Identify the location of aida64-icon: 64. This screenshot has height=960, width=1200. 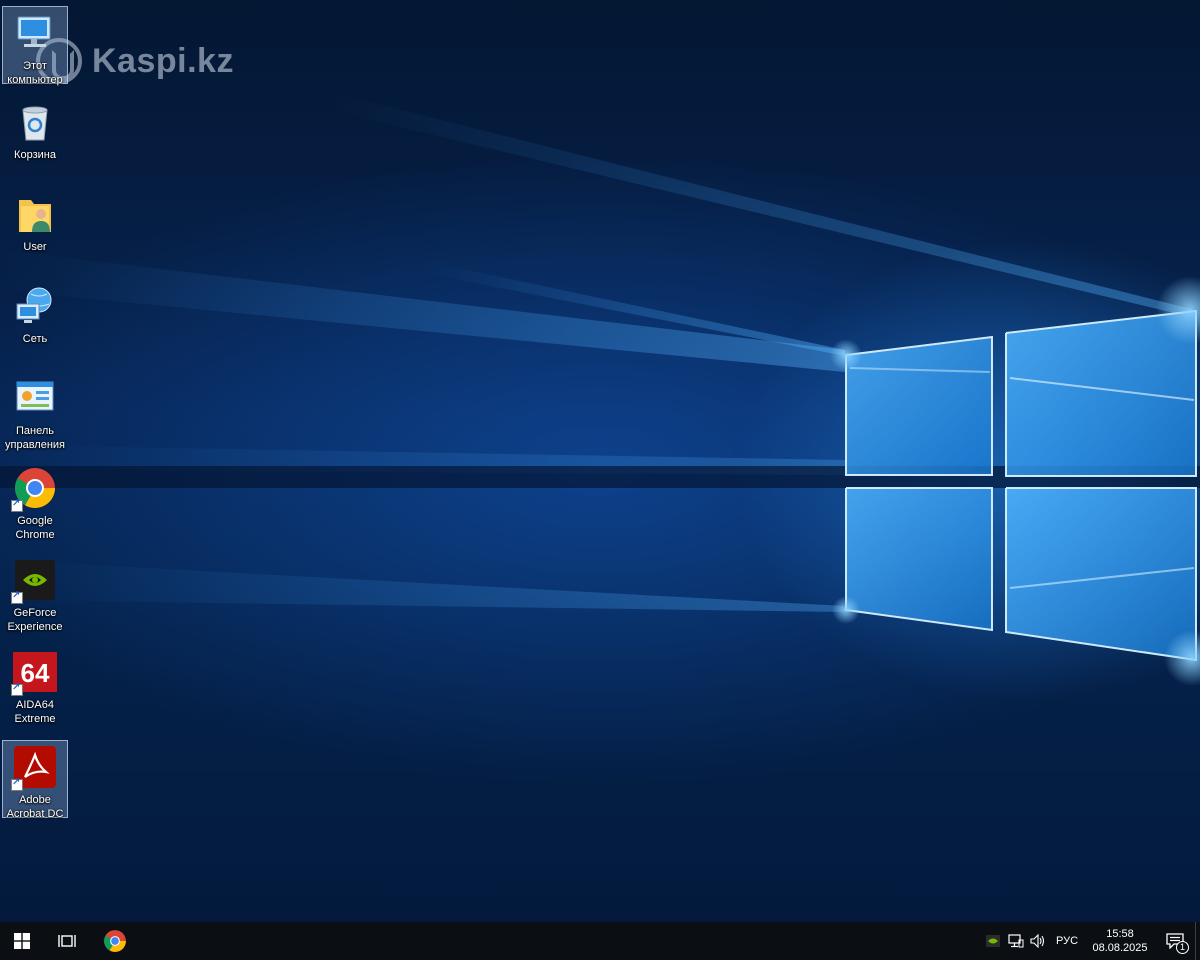
(34, 673).